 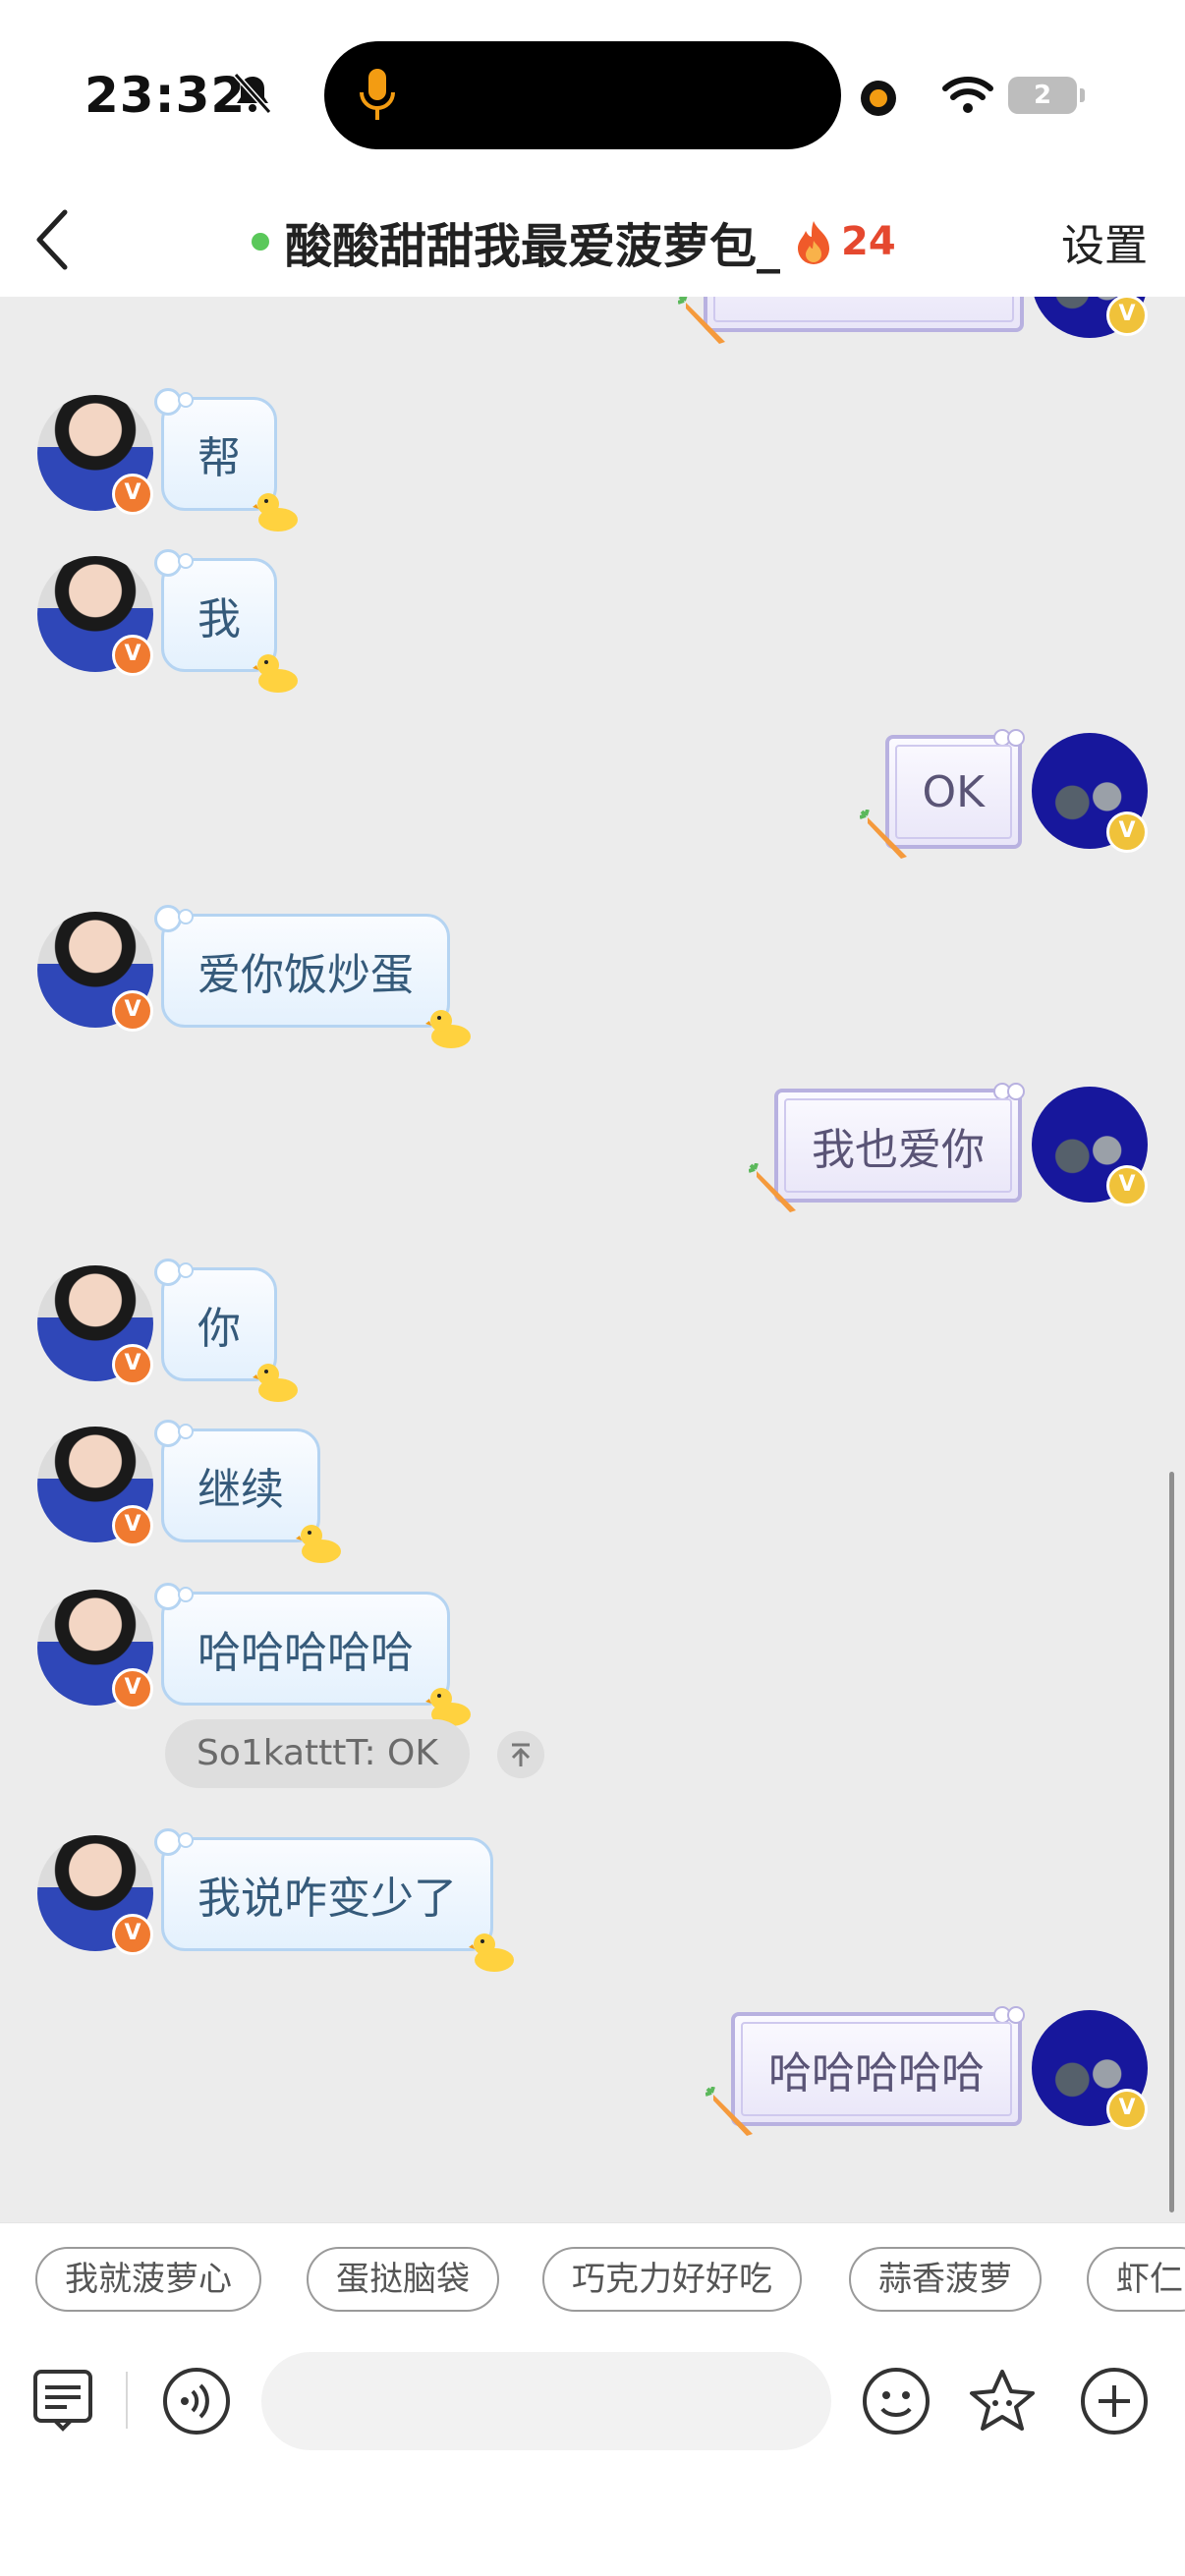 What do you see at coordinates (899, 1150) in the screenshot?
I see `message-text: 我也爱你` at bounding box center [899, 1150].